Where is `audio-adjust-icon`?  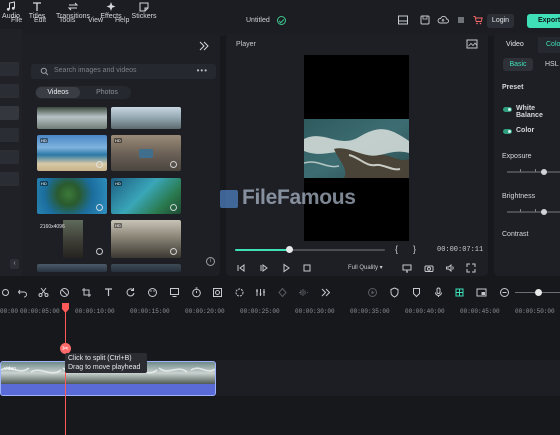
audio-adjust-icon is located at coordinates (260, 292).